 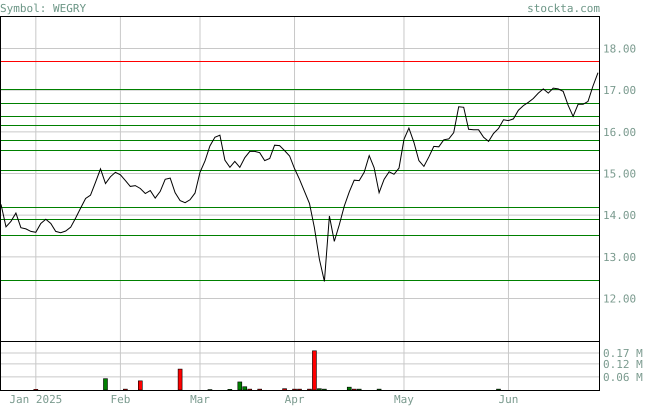 I want to click on axis-label: Mar, so click(x=200, y=399).